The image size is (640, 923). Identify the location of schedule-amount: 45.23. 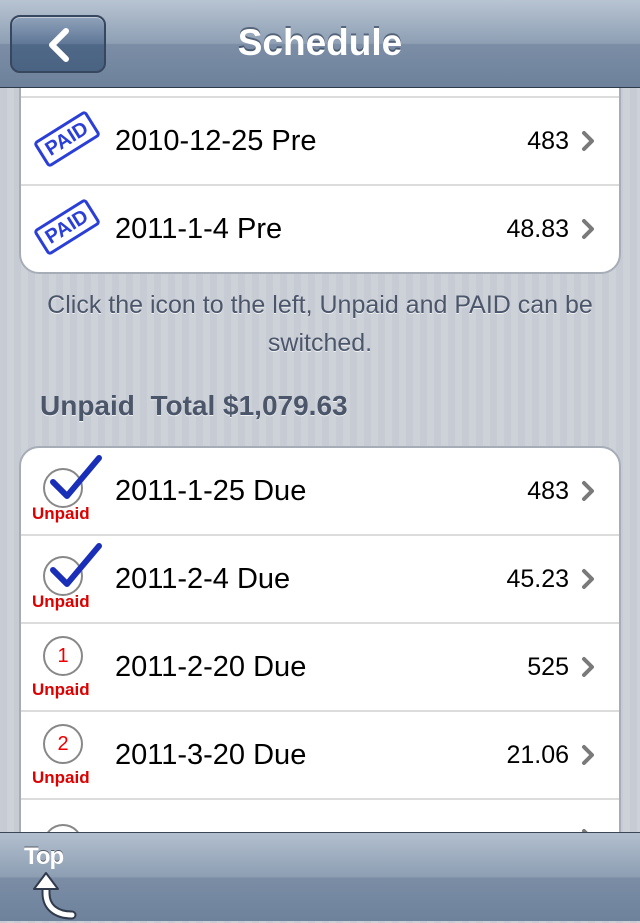
(537, 579).